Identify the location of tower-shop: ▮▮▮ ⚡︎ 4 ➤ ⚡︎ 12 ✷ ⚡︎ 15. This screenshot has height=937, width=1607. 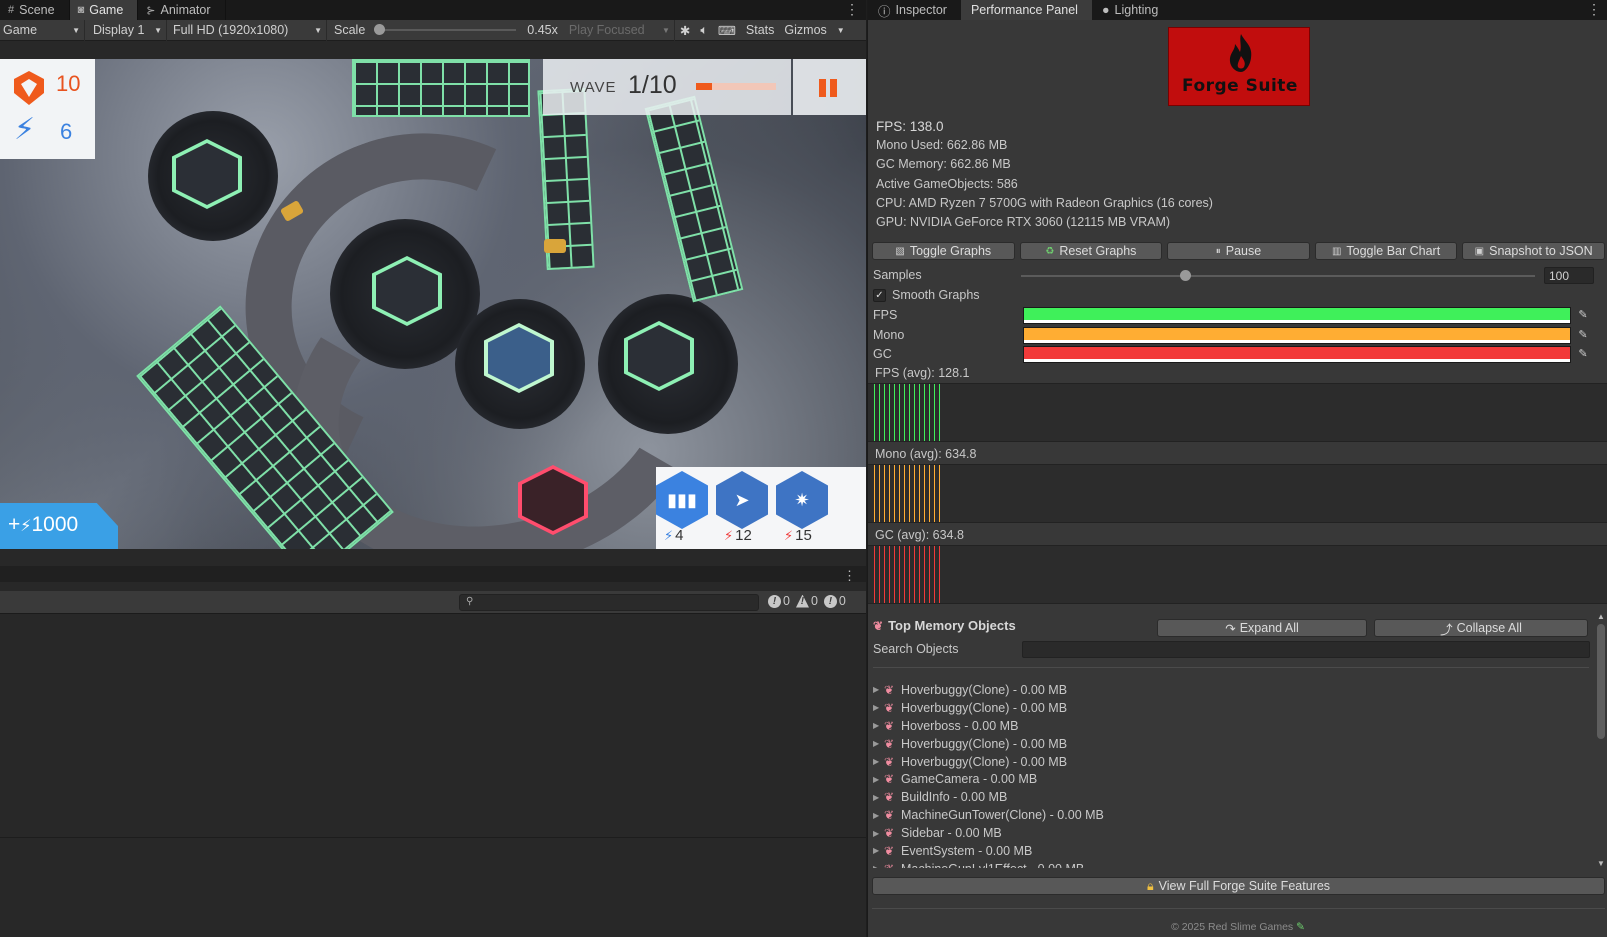
(761, 508).